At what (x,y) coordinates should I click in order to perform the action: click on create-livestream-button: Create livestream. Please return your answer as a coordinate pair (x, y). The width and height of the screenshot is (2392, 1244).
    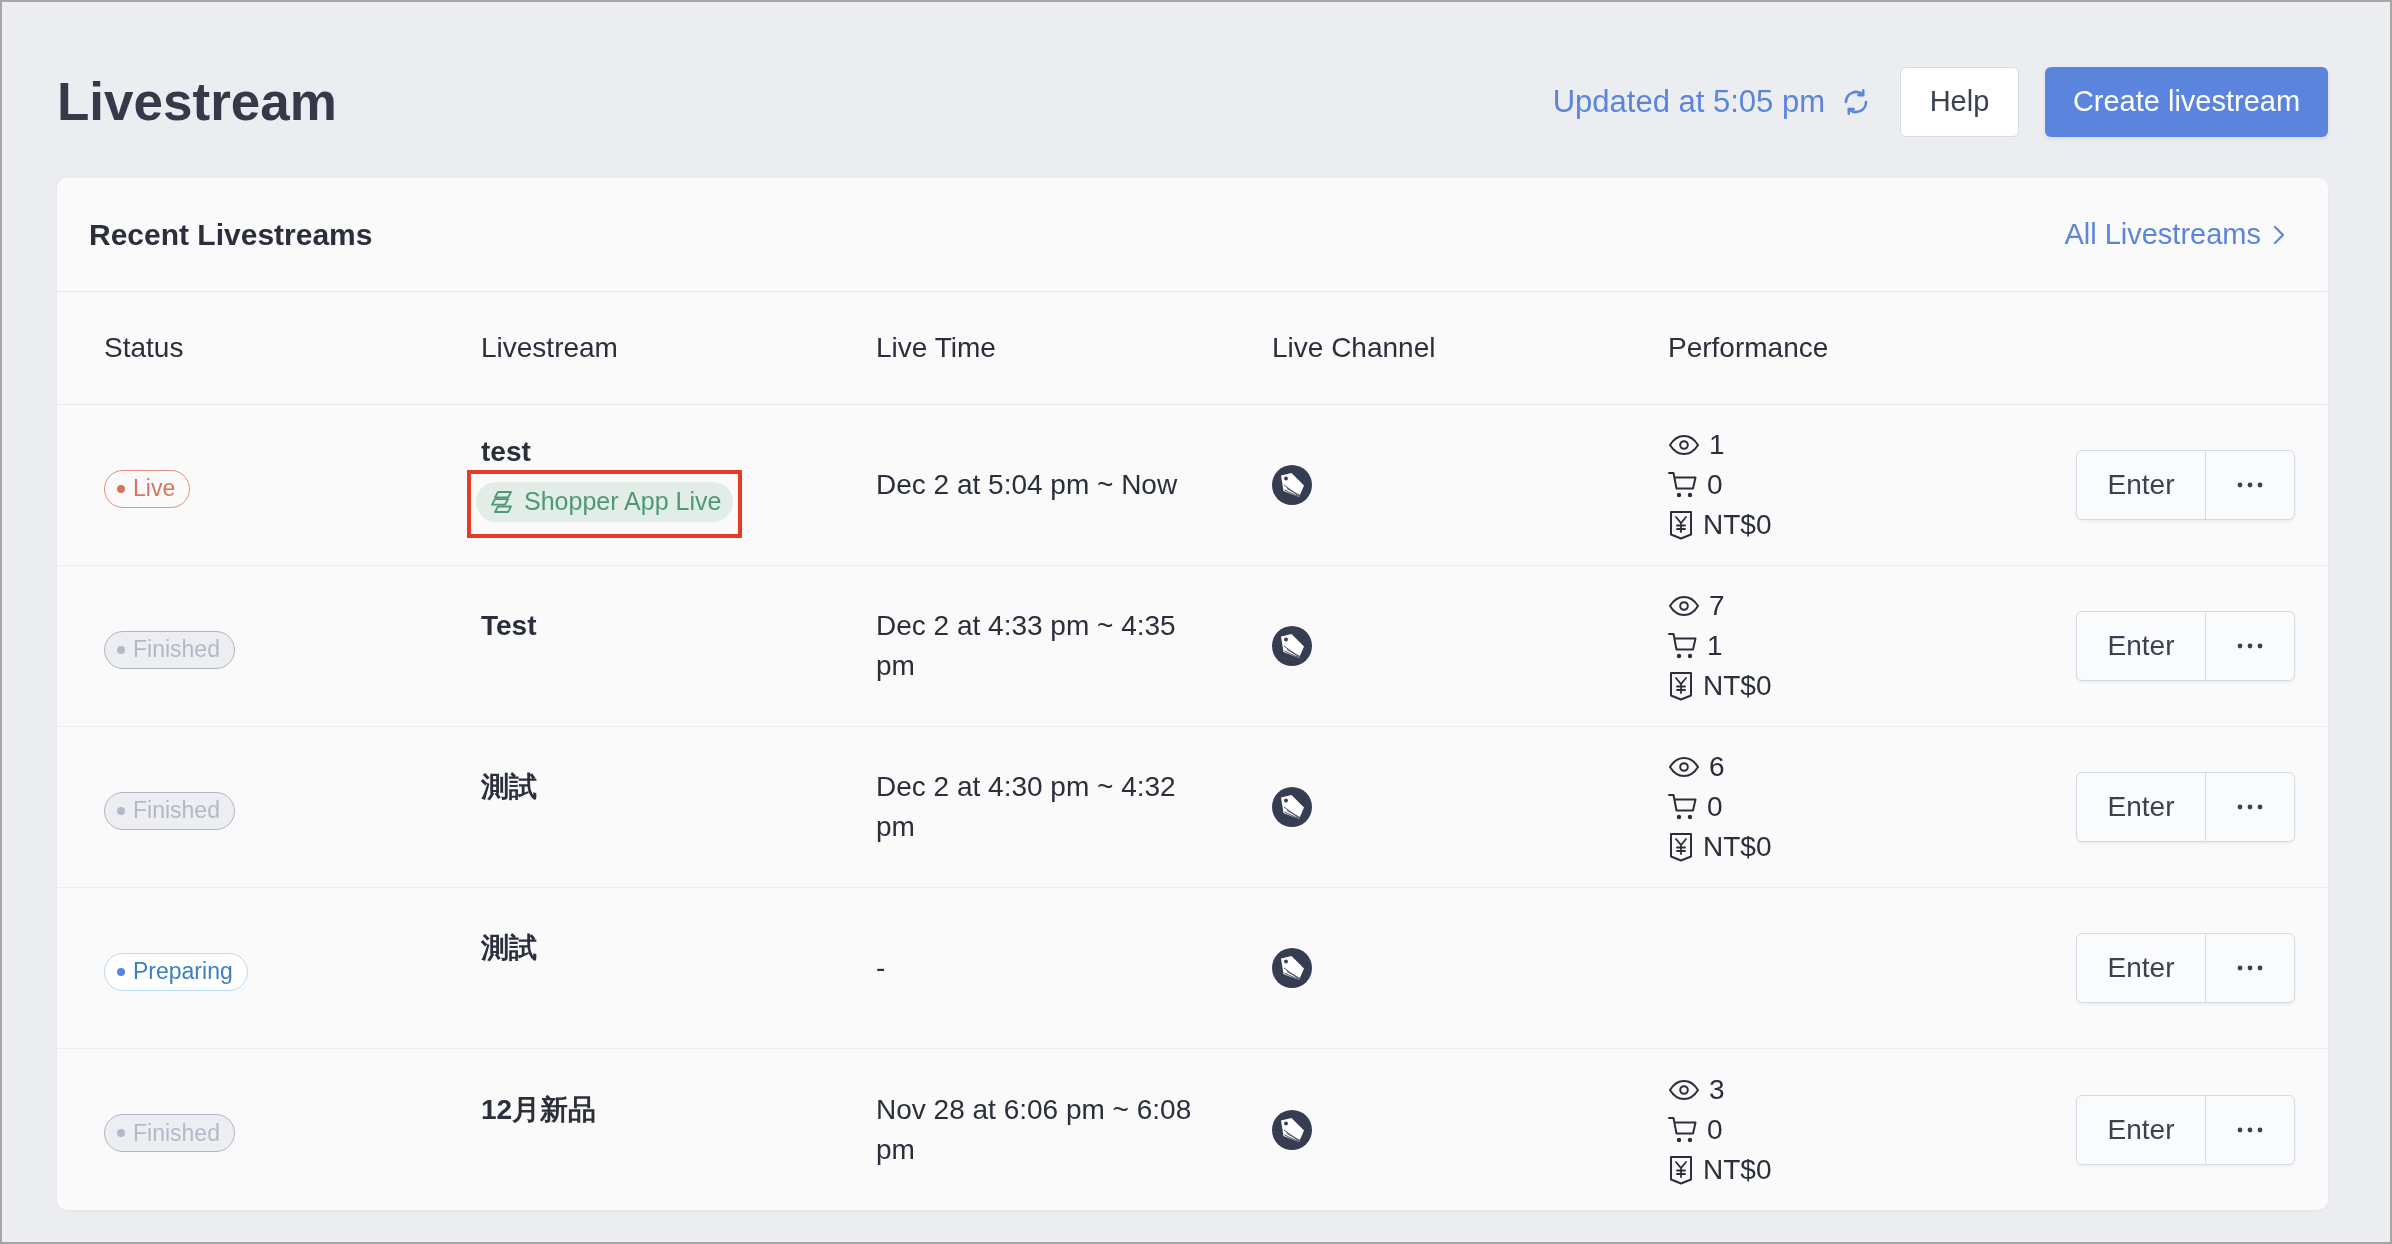
    Looking at the image, I should click on (2186, 102).